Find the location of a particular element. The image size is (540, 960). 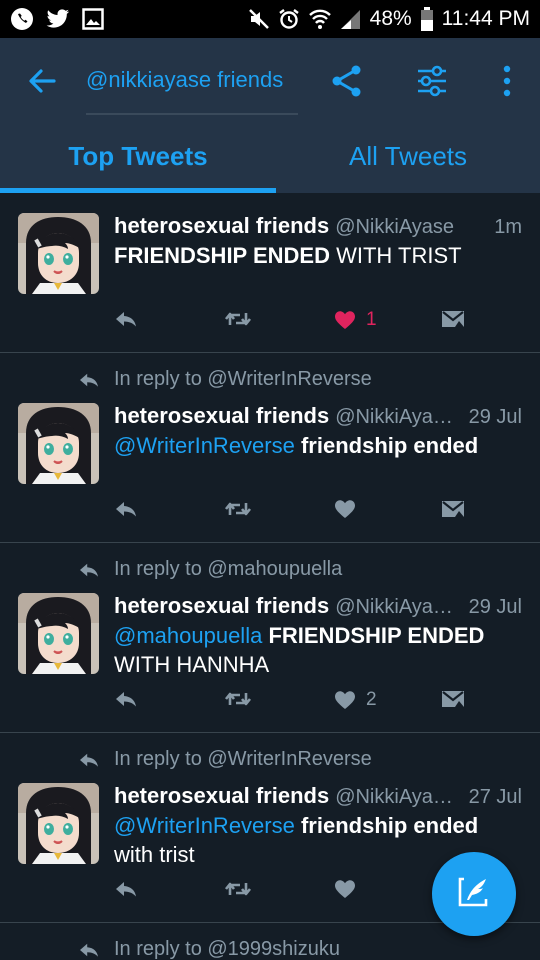

like-button: 2 is located at coordinates (355, 700).